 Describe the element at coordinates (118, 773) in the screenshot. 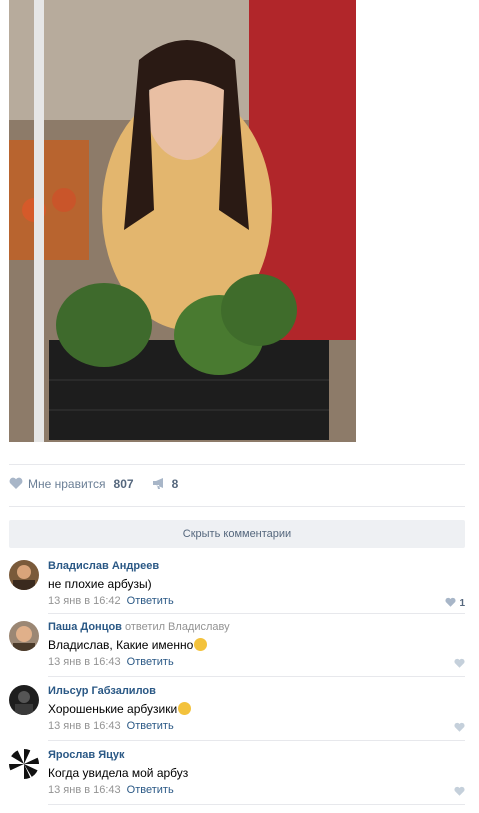

I see `comment-text: Когда увидела мой арбуз` at that location.